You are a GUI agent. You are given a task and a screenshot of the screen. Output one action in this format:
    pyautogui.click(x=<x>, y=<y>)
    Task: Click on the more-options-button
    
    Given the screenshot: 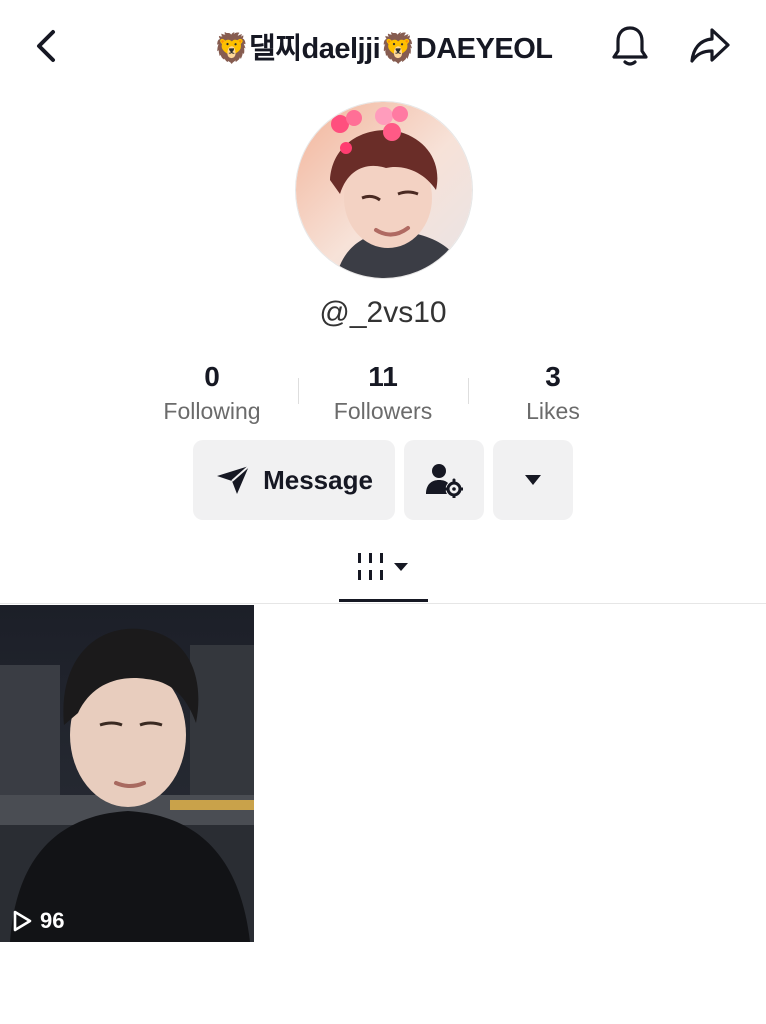 What is the action you would take?
    pyautogui.click(x=533, y=480)
    